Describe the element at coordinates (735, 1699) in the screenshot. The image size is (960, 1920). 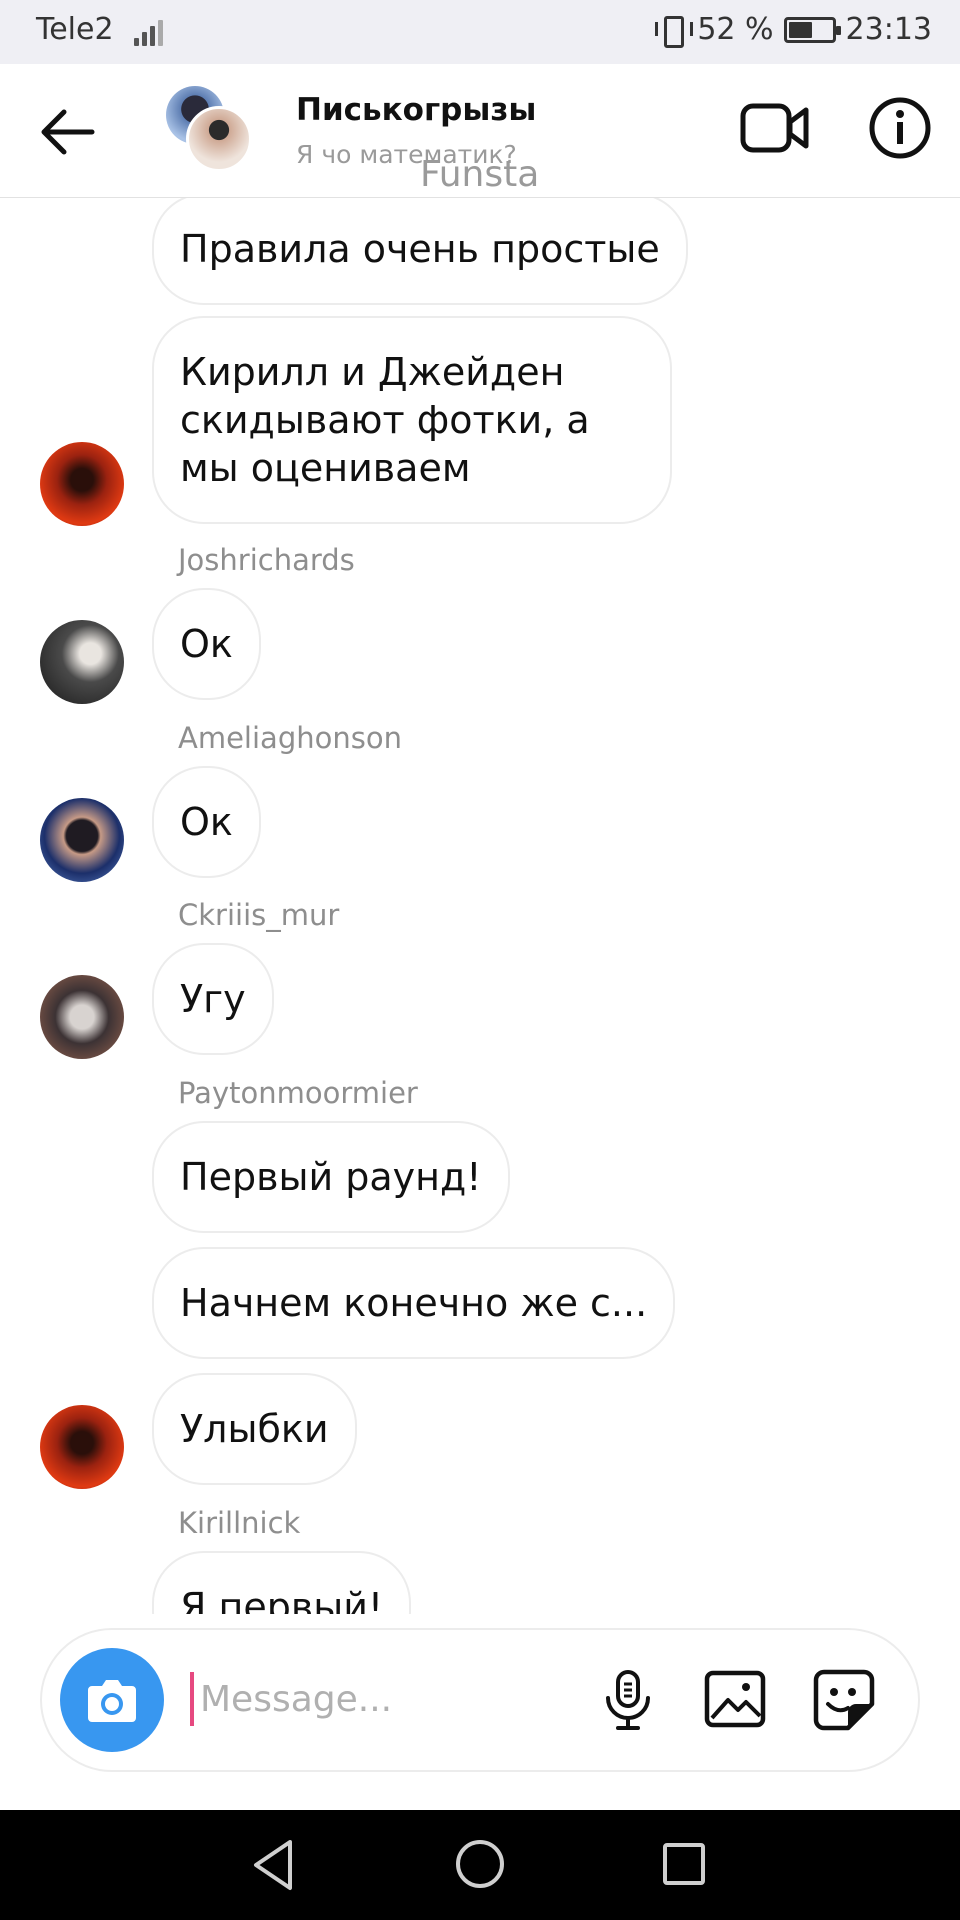
I see `gallery-icon` at that location.